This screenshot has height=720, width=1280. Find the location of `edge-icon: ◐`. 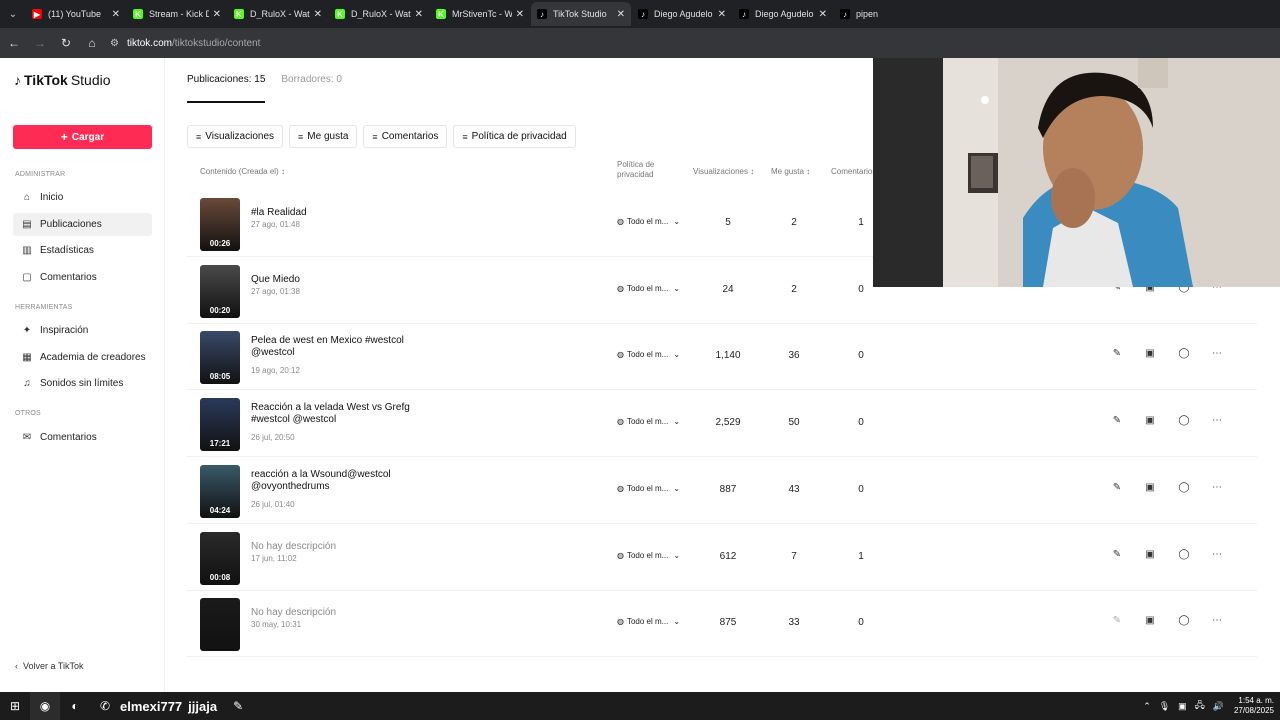

edge-icon: ◐ is located at coordinates (75, 706).